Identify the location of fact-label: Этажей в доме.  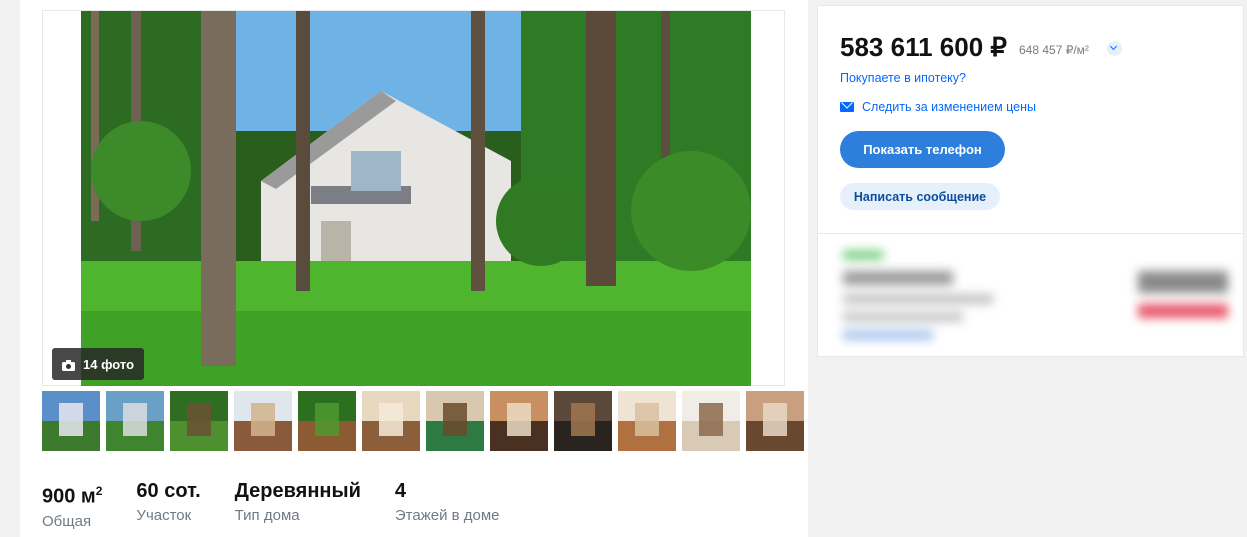
(447, 515).